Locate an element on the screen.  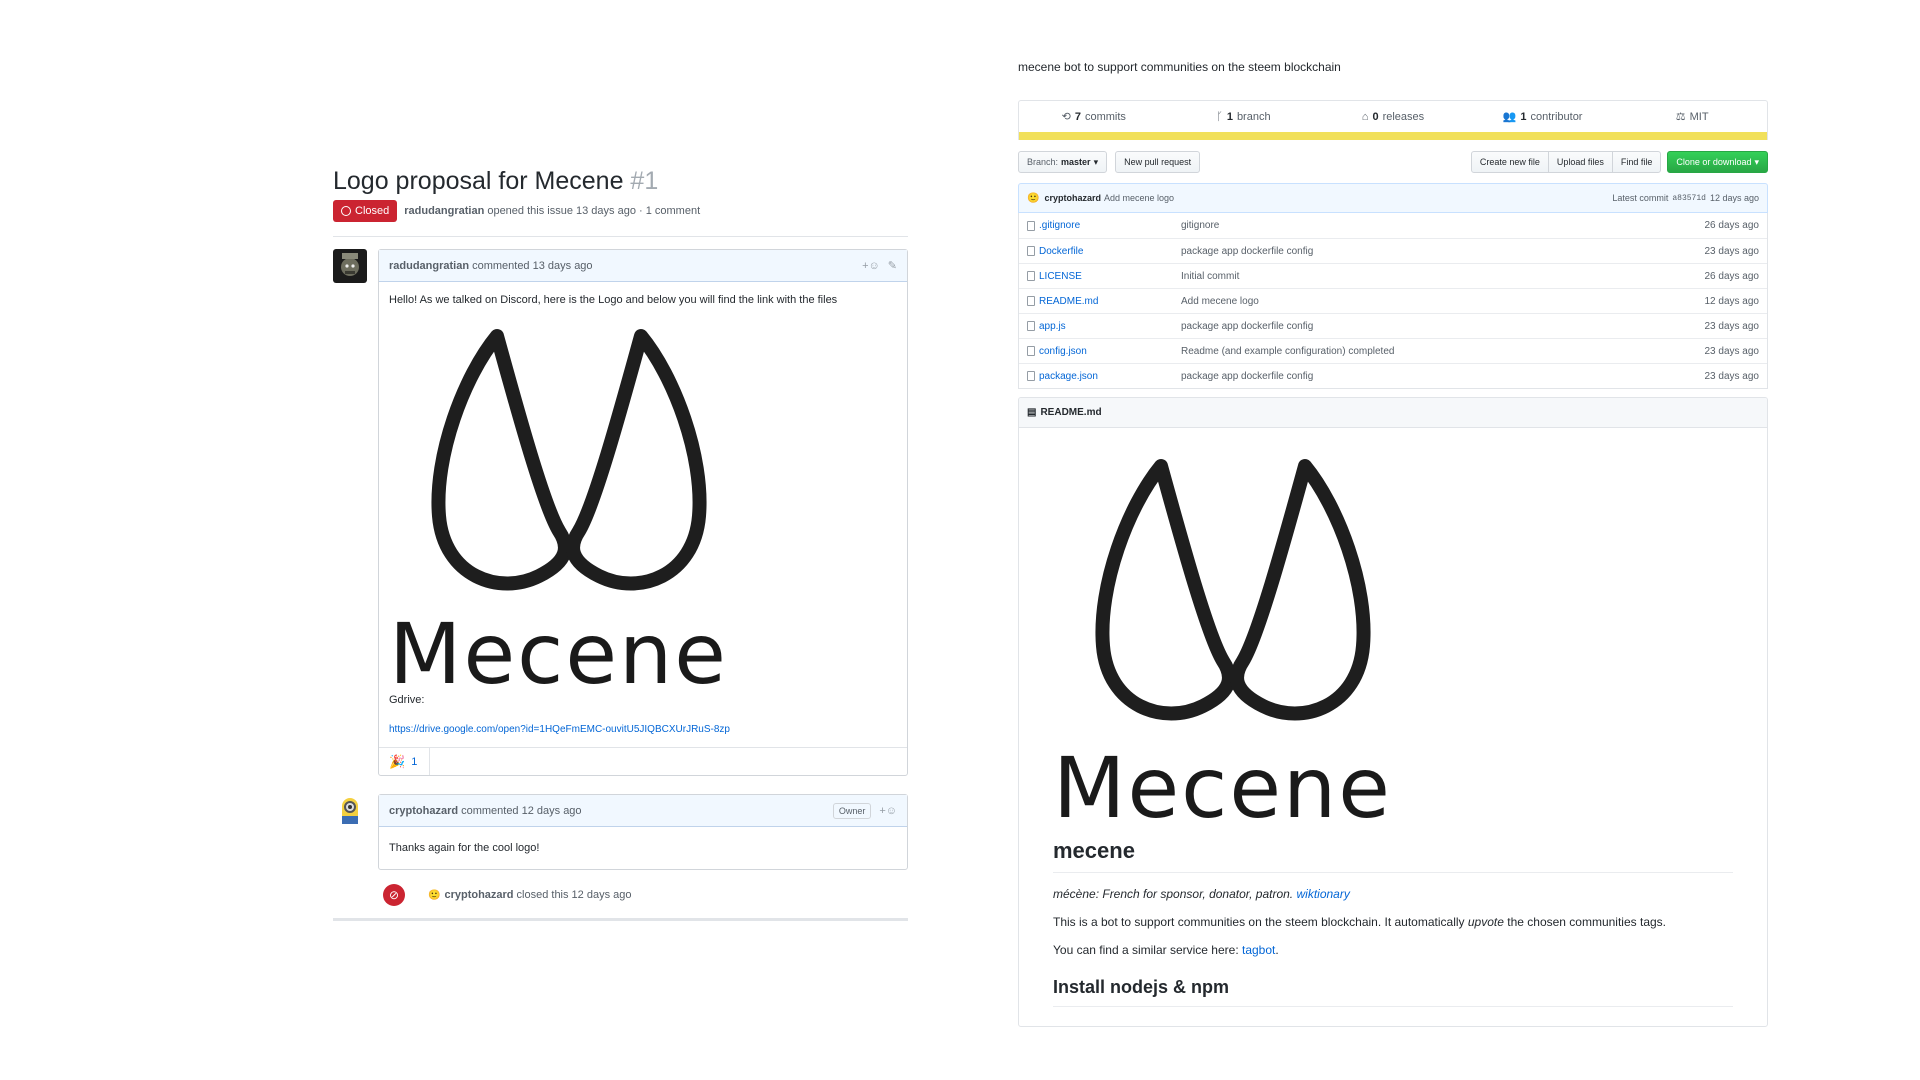
wiktionary-link: wiktionary is located at coordinates (1322, 894).